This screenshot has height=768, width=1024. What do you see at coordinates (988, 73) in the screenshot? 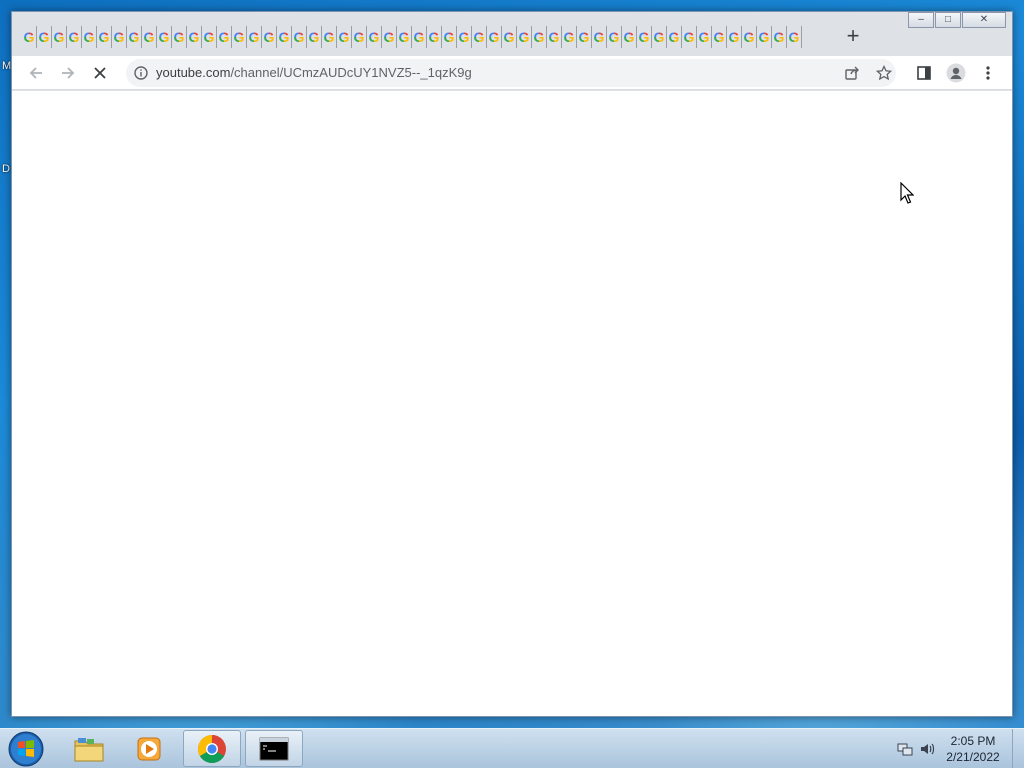
I see `menu-kebab-icon` at bounding box center [988, 73].